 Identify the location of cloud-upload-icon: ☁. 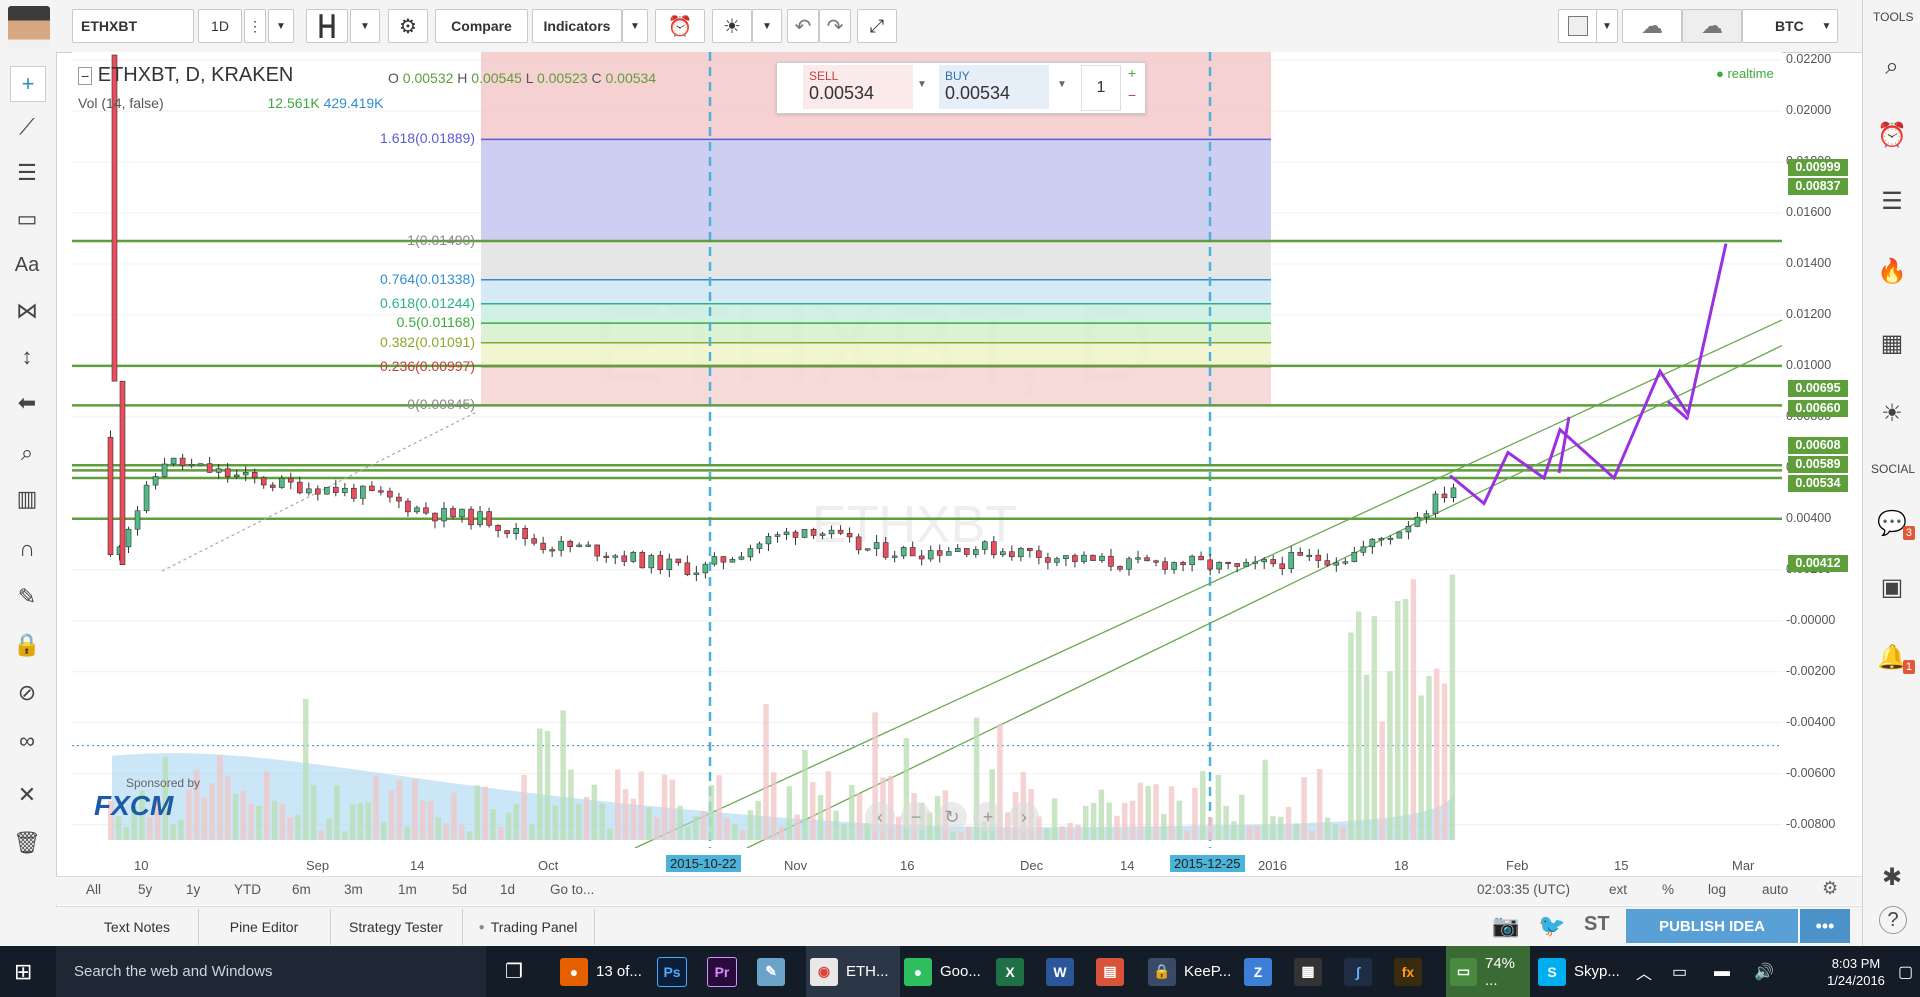
(1712, 26).